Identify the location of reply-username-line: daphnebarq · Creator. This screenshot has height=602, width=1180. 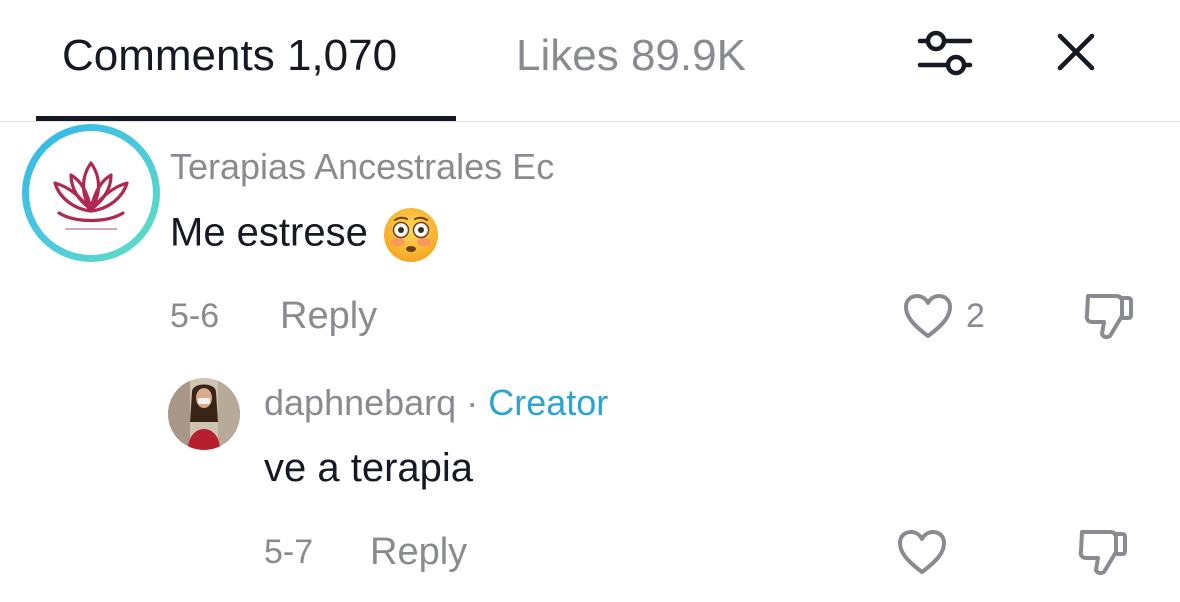
(436, 403).